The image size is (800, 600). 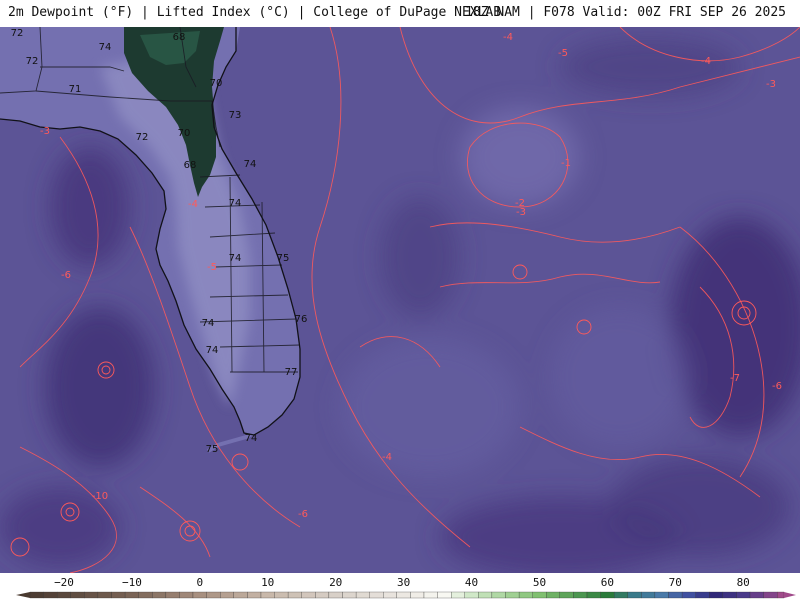 What do you see at coordinates (735, 378) in the screenshot?
I see `lifted-index-label: -7` at bounding box center [735, 378].